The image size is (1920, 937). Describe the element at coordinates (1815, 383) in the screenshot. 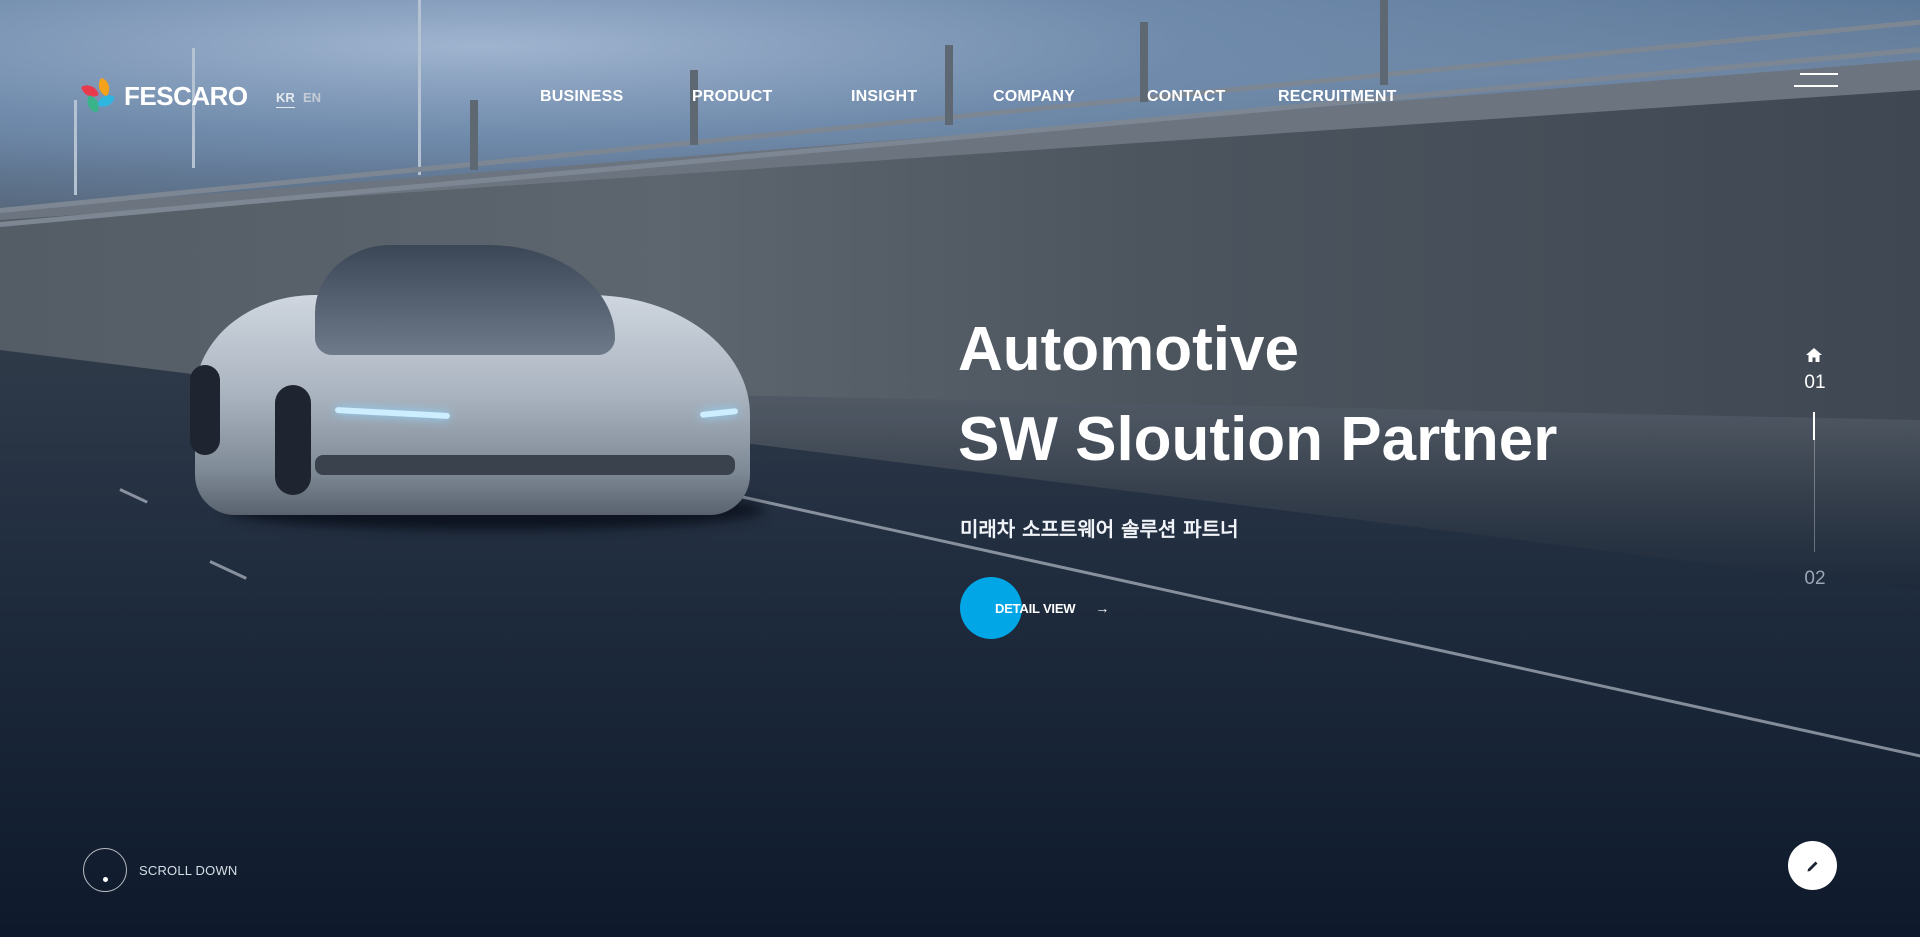

I see `pager-current: 01` at that location.